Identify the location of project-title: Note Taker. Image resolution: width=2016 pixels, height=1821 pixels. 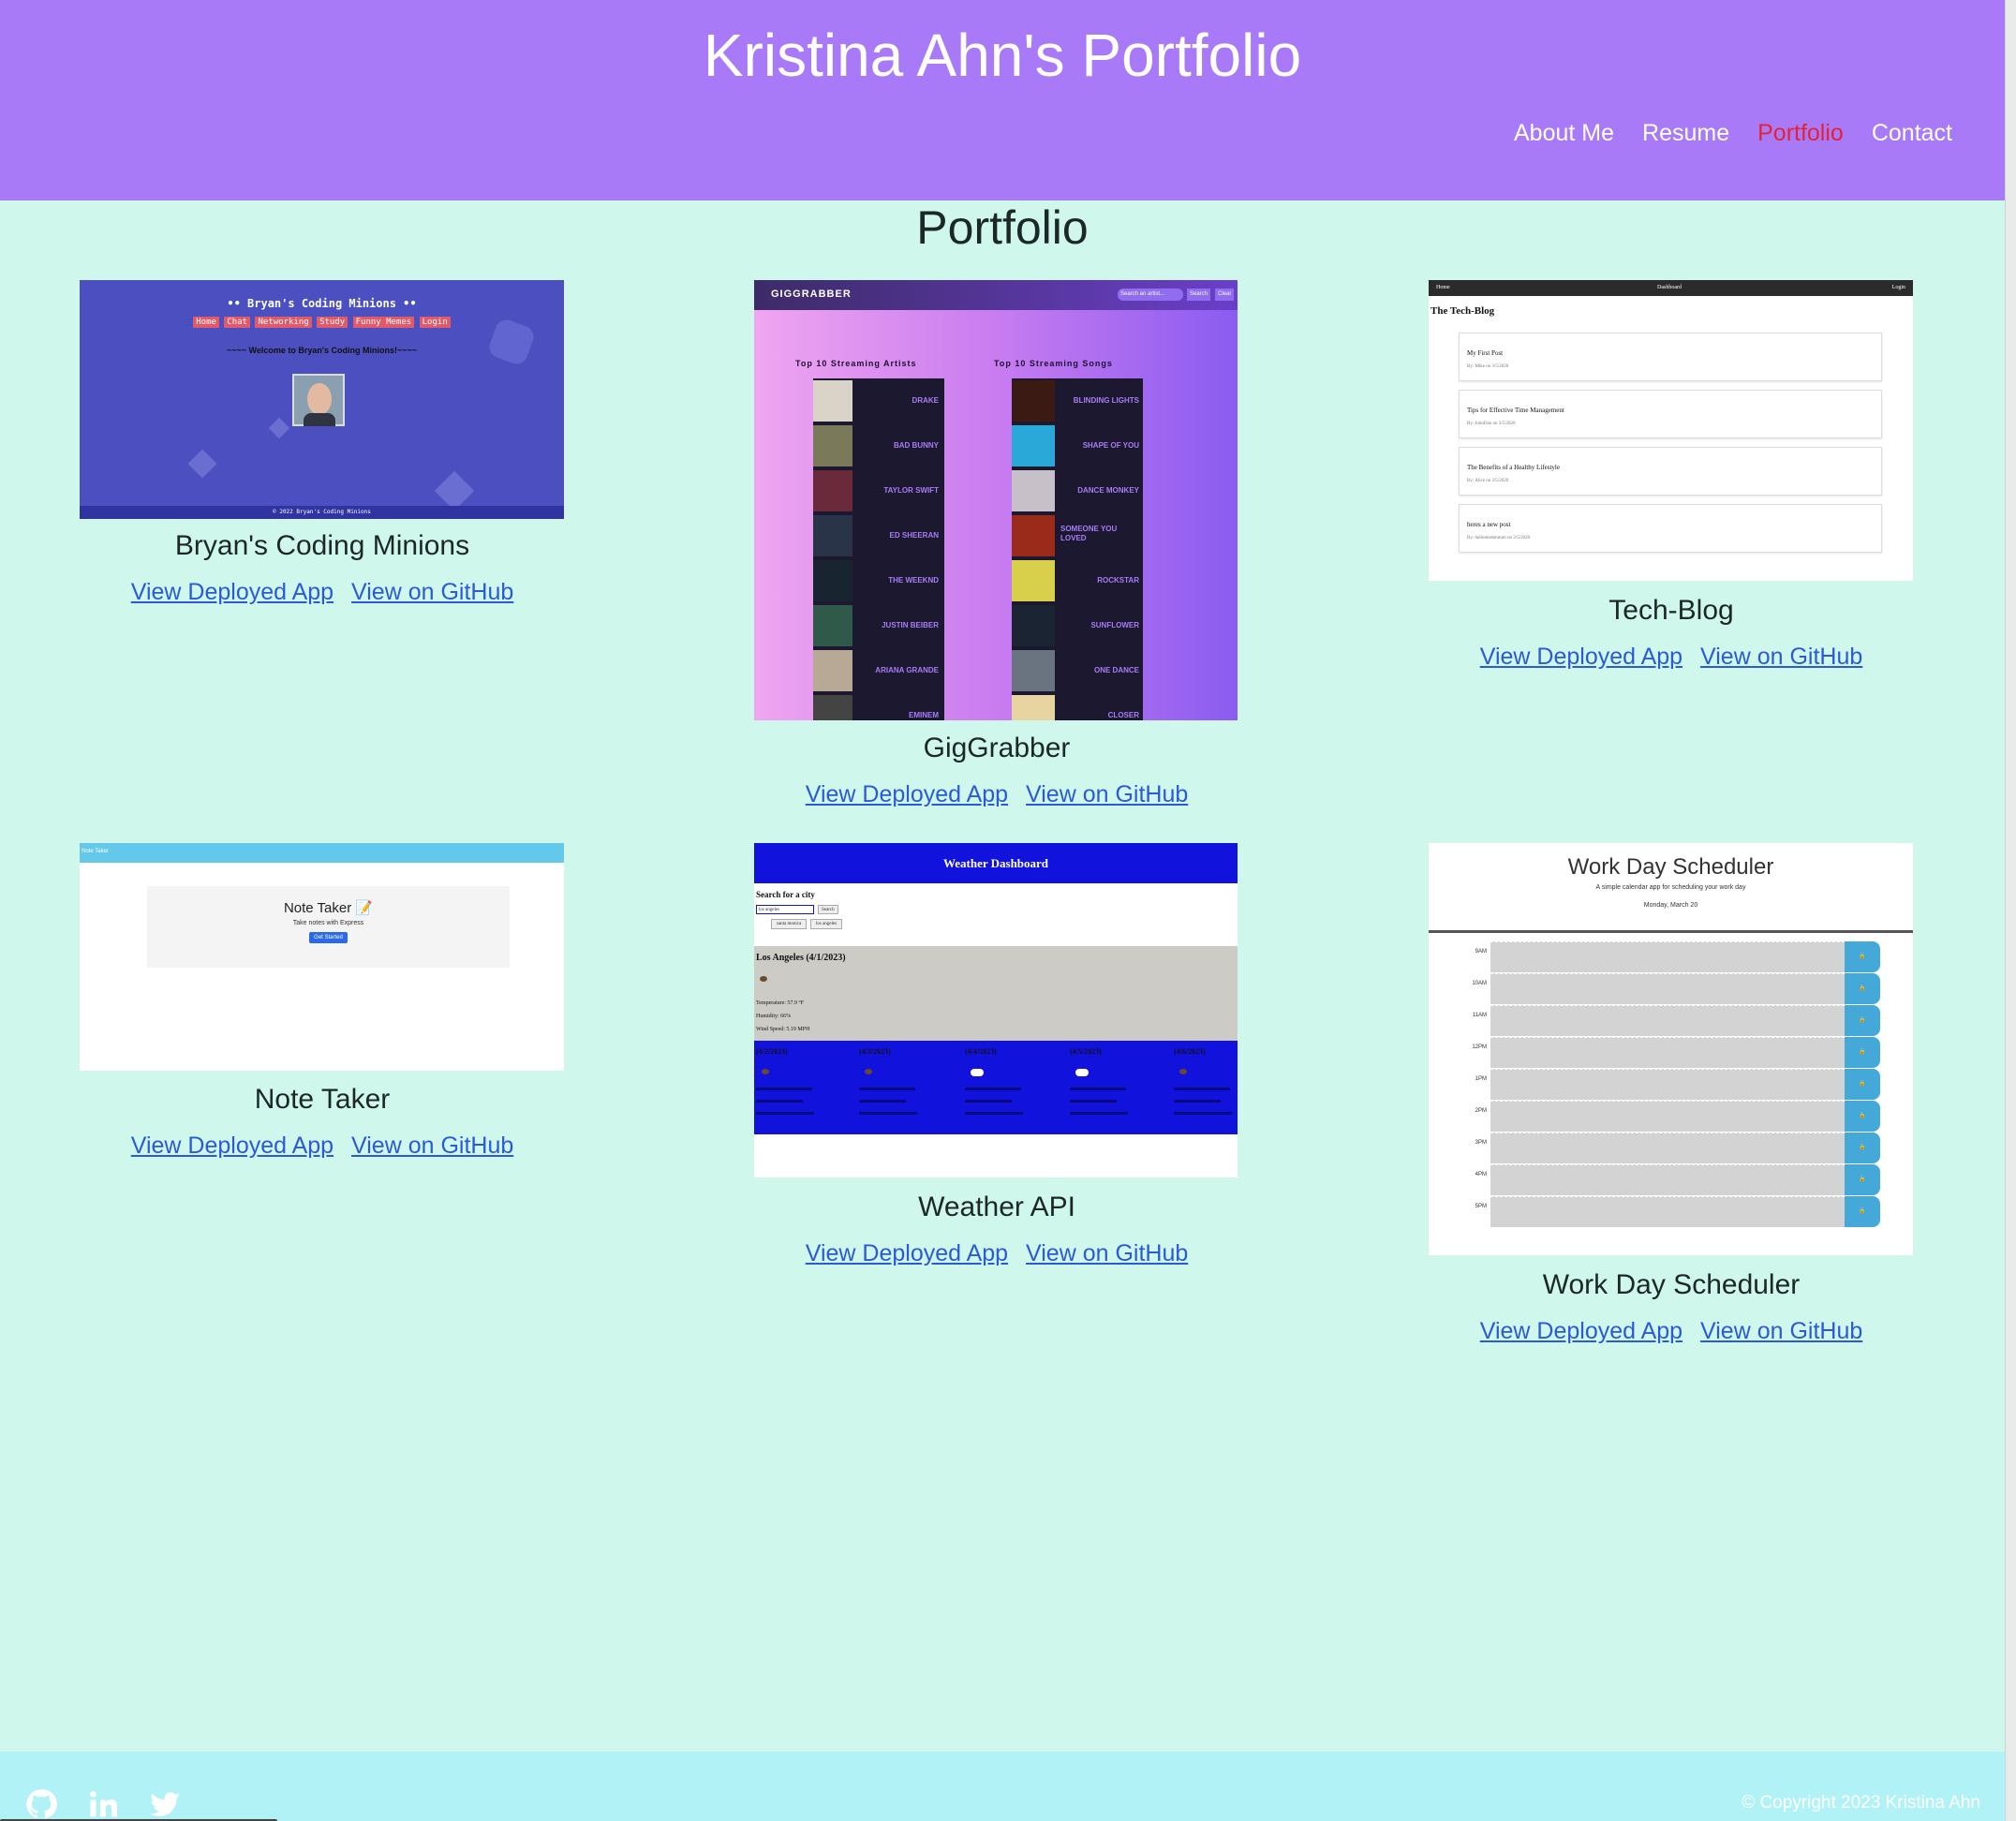
(322, 1099).